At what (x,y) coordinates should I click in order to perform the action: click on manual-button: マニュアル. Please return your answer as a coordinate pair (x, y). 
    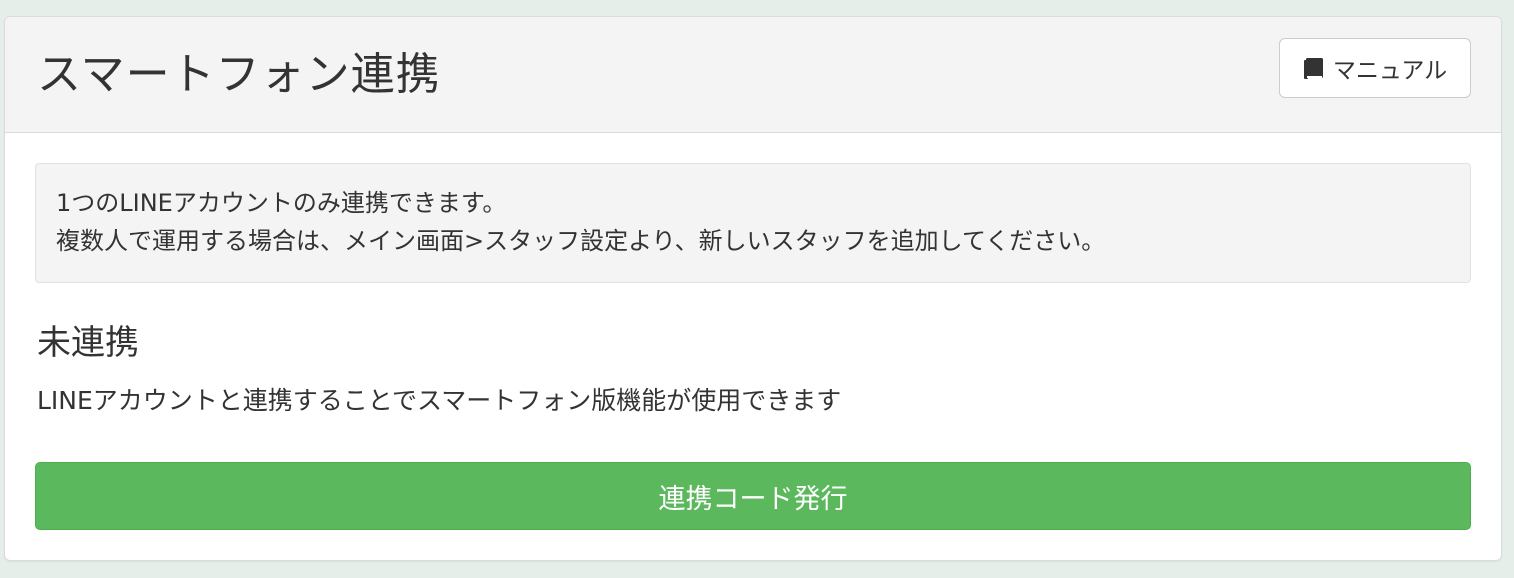
    Looking at the image, I should click on (1375, 68).